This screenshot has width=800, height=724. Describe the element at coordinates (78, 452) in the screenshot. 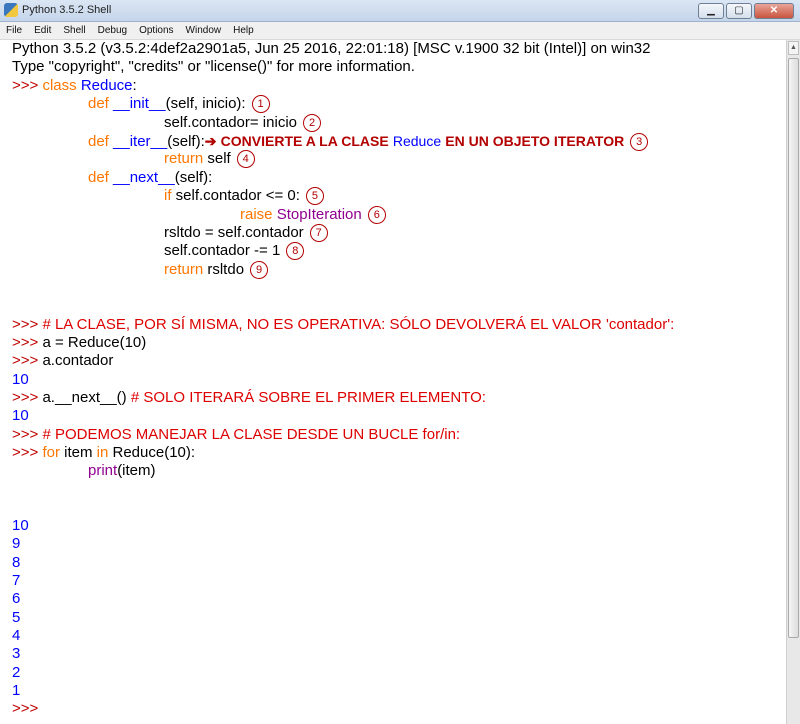

I see `for-item: item` at that location.